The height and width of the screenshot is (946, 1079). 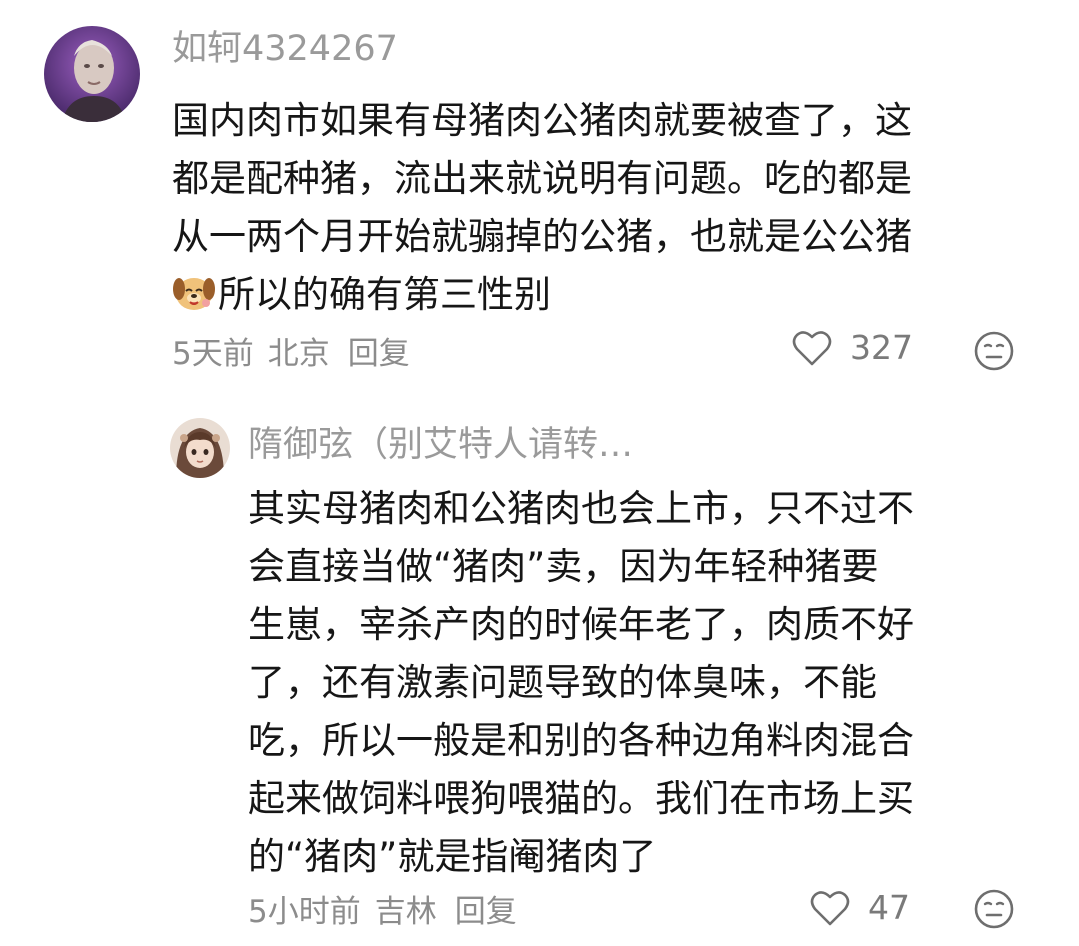 I want to click on reply-location: 吉林, so click(x=405, y=912).